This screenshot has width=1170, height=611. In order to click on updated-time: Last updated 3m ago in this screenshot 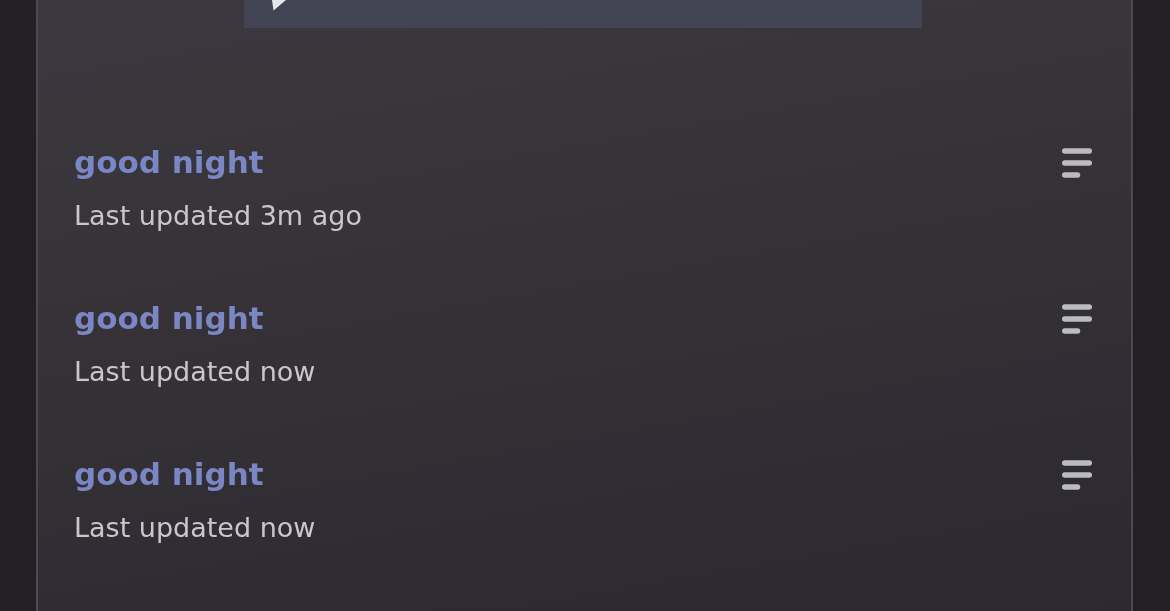, I will do `click(218, 216)`.